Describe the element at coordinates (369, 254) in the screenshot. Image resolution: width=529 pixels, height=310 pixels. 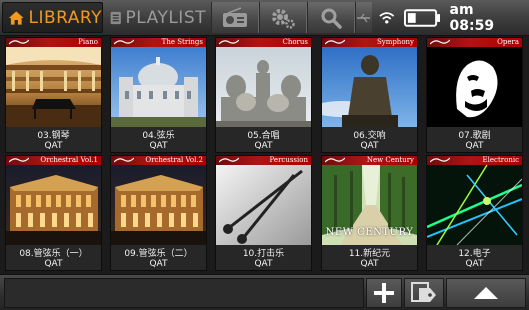
I see `album-name: 11.新纪元` at that location.